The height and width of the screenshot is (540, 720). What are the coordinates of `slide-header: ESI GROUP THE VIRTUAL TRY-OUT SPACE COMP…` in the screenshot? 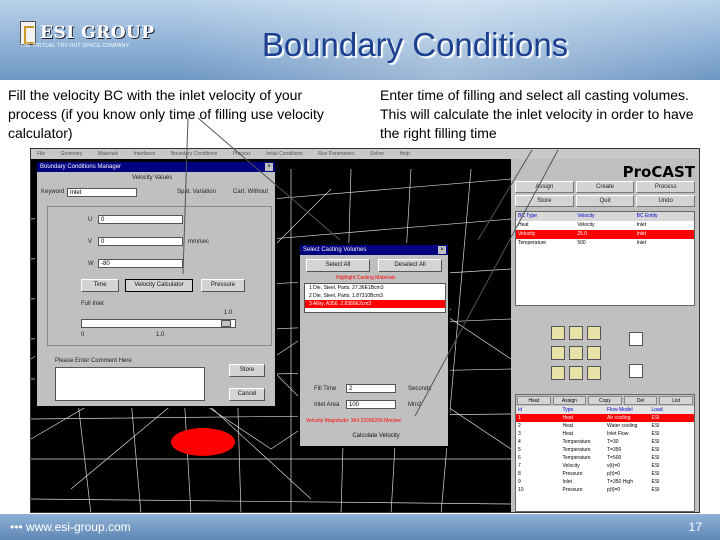 It's located at (360, 40).